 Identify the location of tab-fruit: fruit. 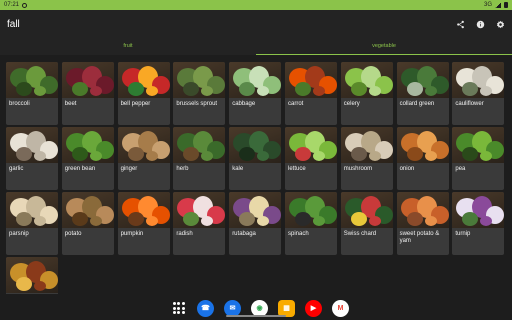
(128, 46).